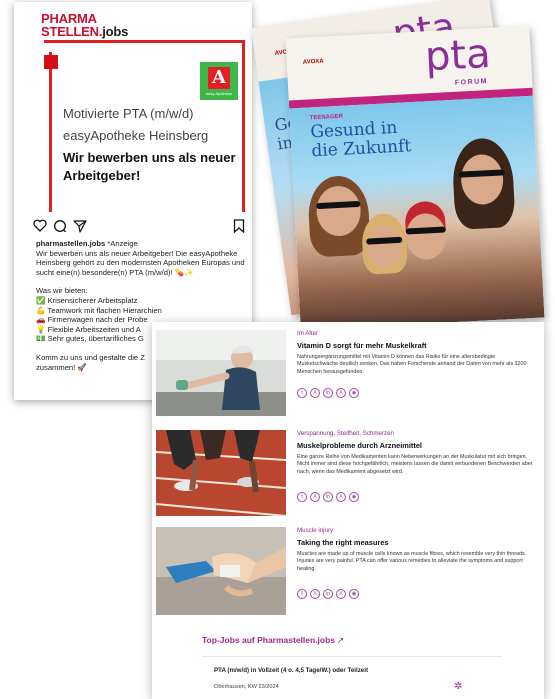 This screenshot has width=555, height=699. Describe the element at coordinates (307, 333) in the screenshot. I see `article-kicker: Im Alter` at that location.